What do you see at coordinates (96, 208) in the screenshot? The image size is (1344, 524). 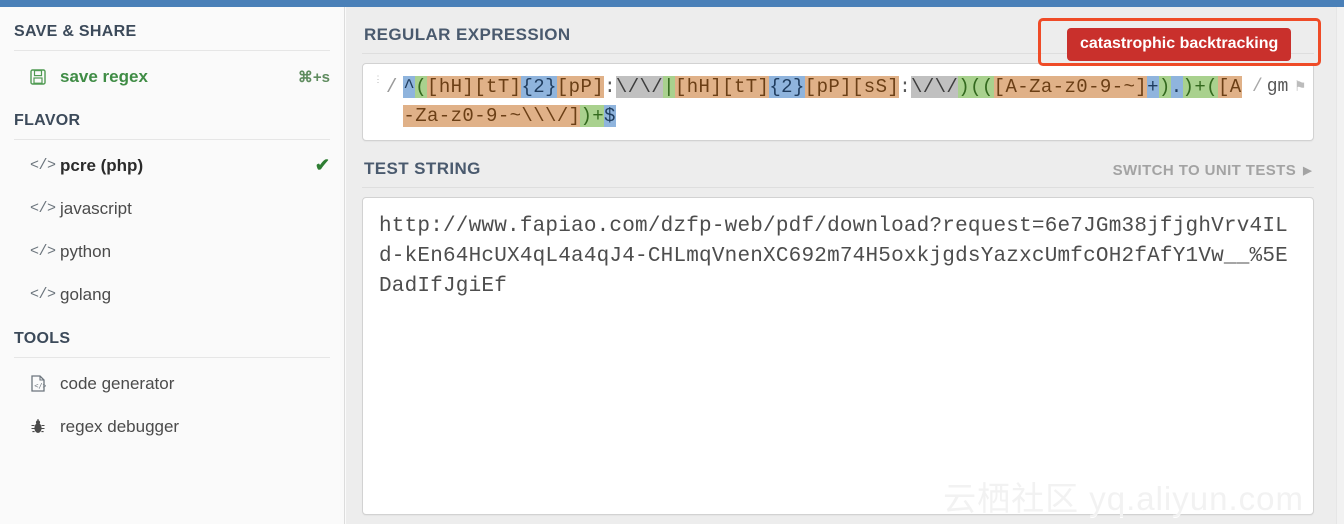 I see `sidebar-item-label: javascript` at bounding box center [96, 208].